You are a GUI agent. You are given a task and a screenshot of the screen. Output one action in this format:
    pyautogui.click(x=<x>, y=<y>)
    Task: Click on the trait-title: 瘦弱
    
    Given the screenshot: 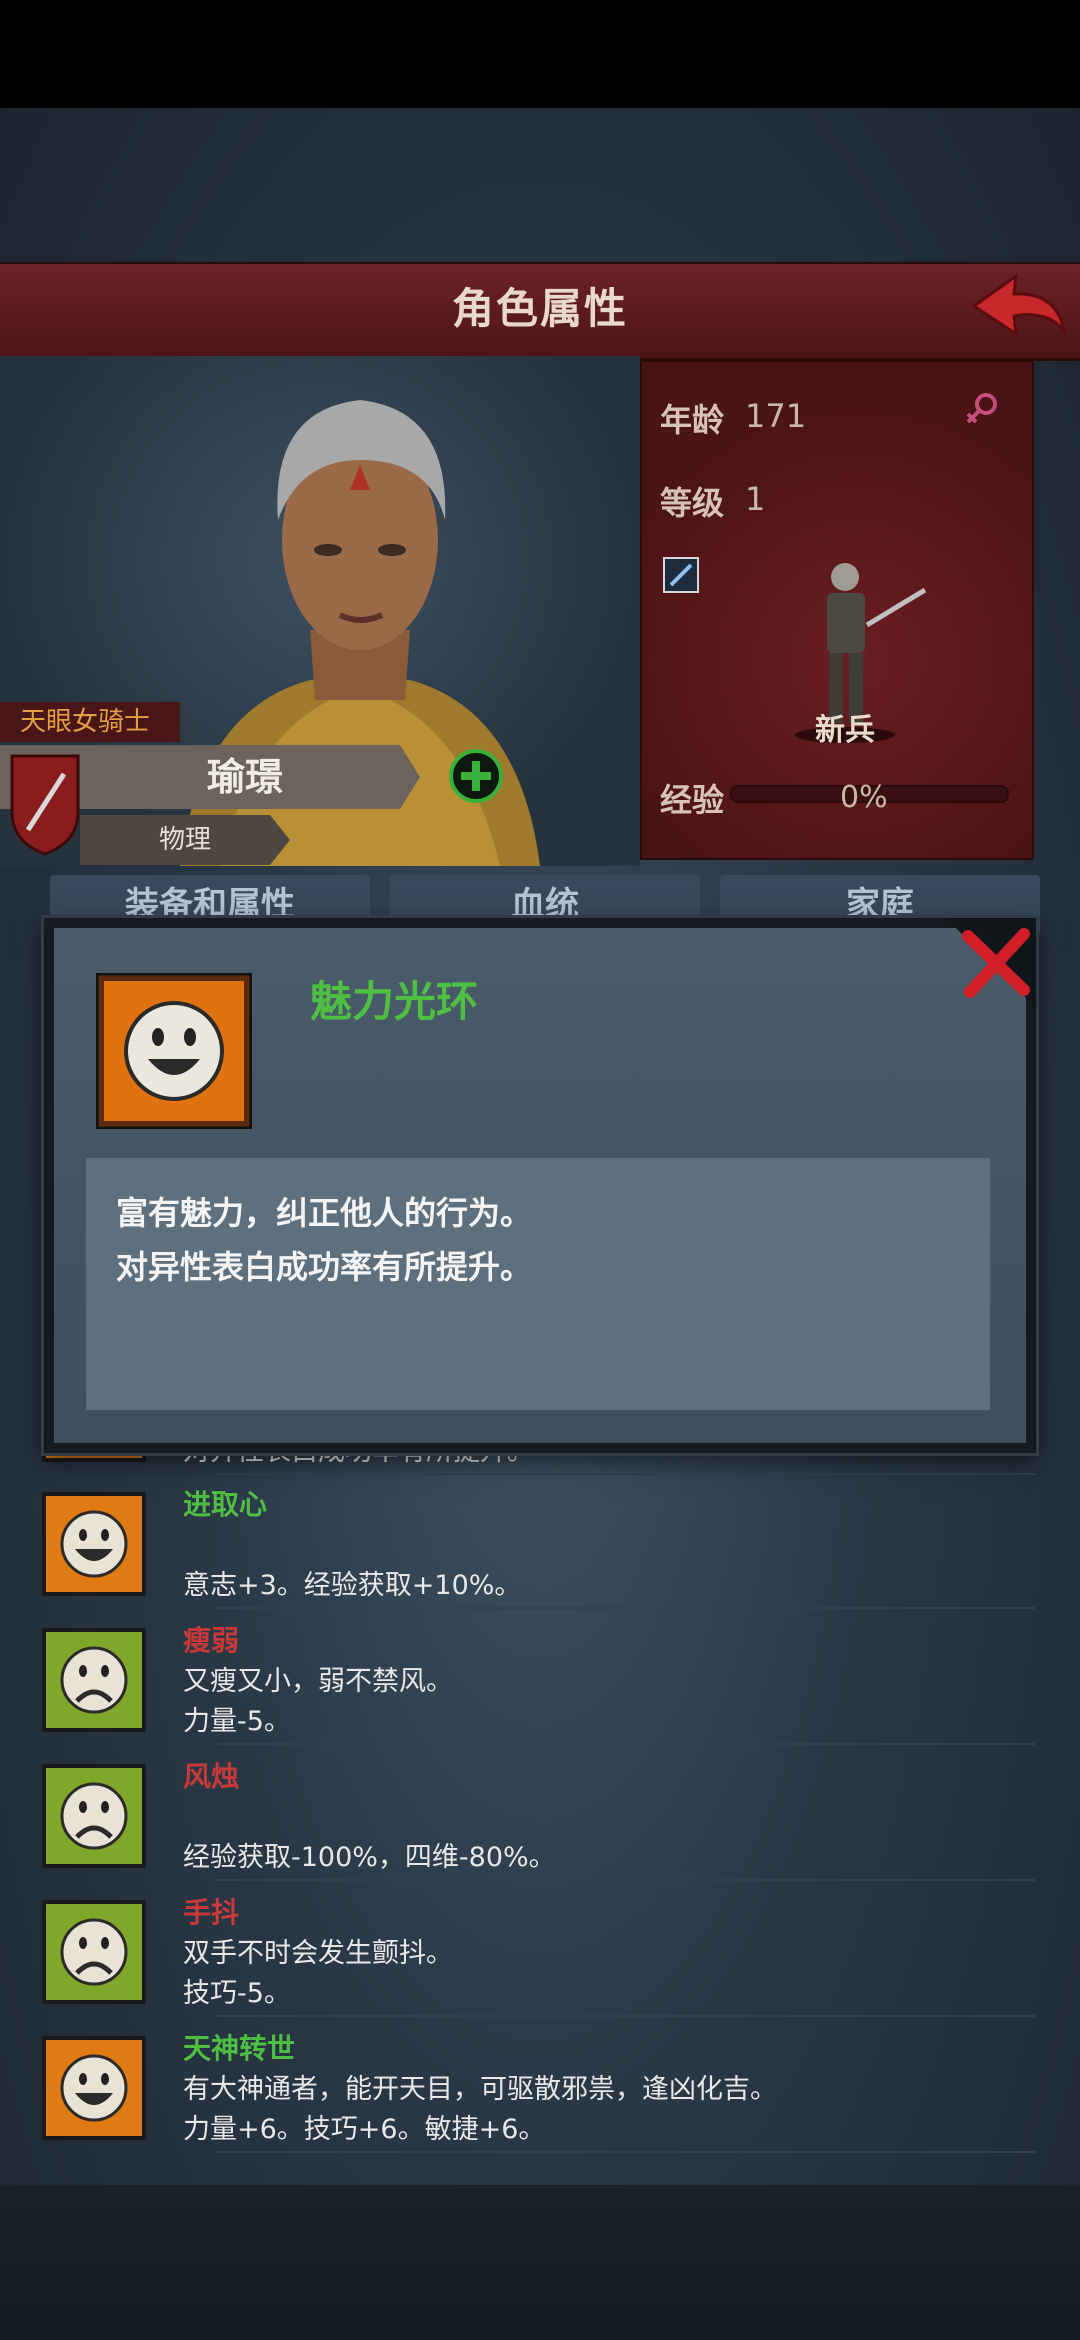 What is the action you would take?
    pyautogui.click(x=211, y=1640)
    